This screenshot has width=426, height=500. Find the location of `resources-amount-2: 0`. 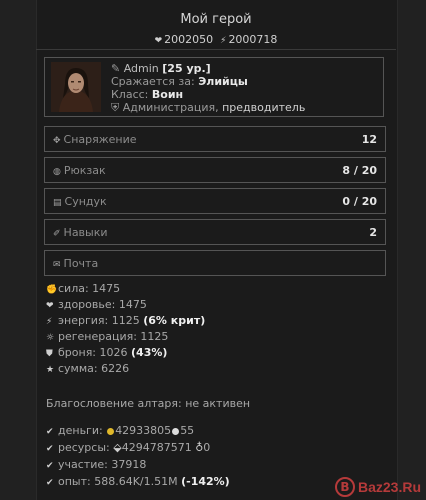

resources-amount-2: 0 is located at coordinates (207, 447).